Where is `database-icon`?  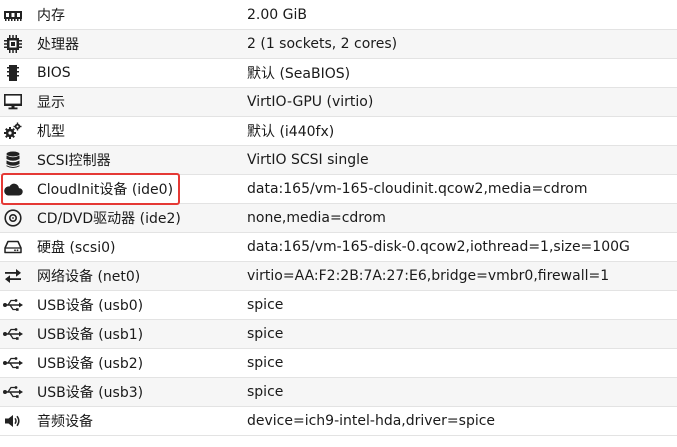
database-icon is located at coordinates (13, 160).